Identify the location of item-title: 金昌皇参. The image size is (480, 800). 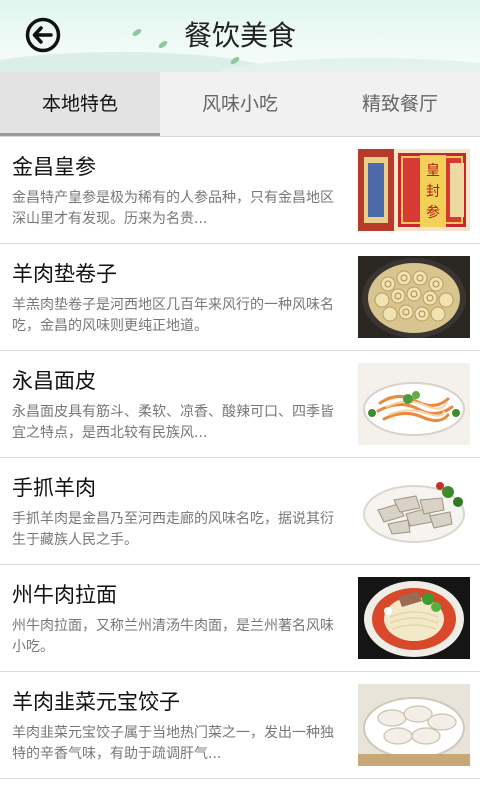
(54, 167).